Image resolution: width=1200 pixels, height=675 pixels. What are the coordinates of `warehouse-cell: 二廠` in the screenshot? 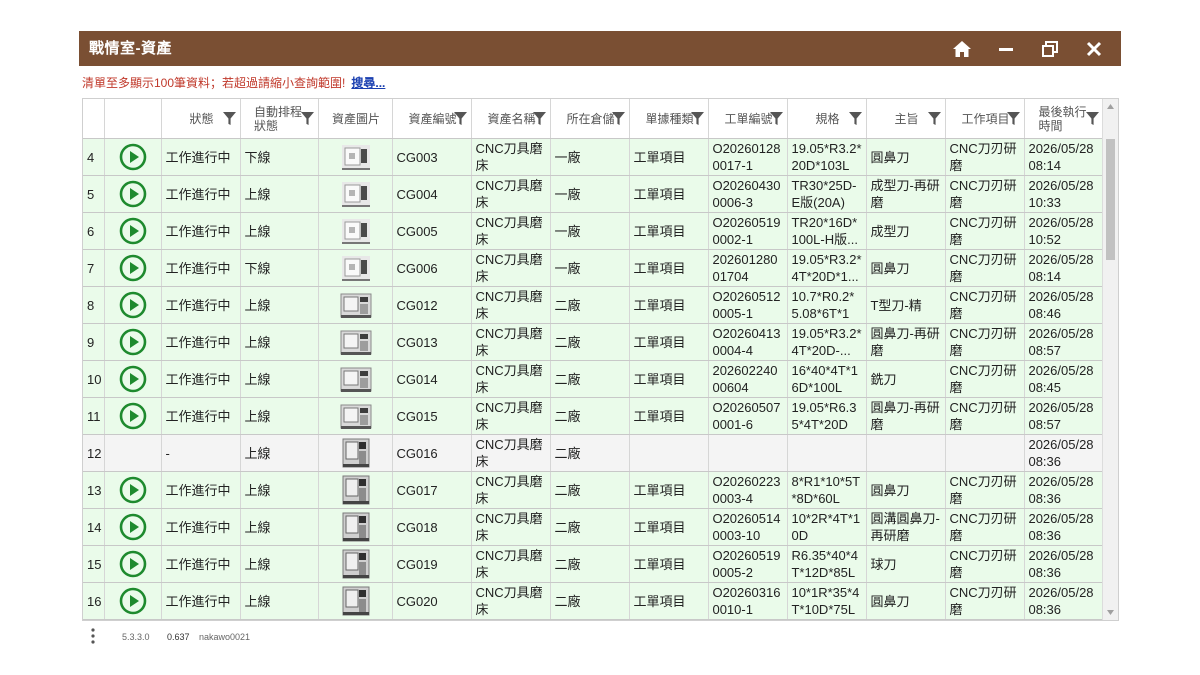 It's located at (590, 379).